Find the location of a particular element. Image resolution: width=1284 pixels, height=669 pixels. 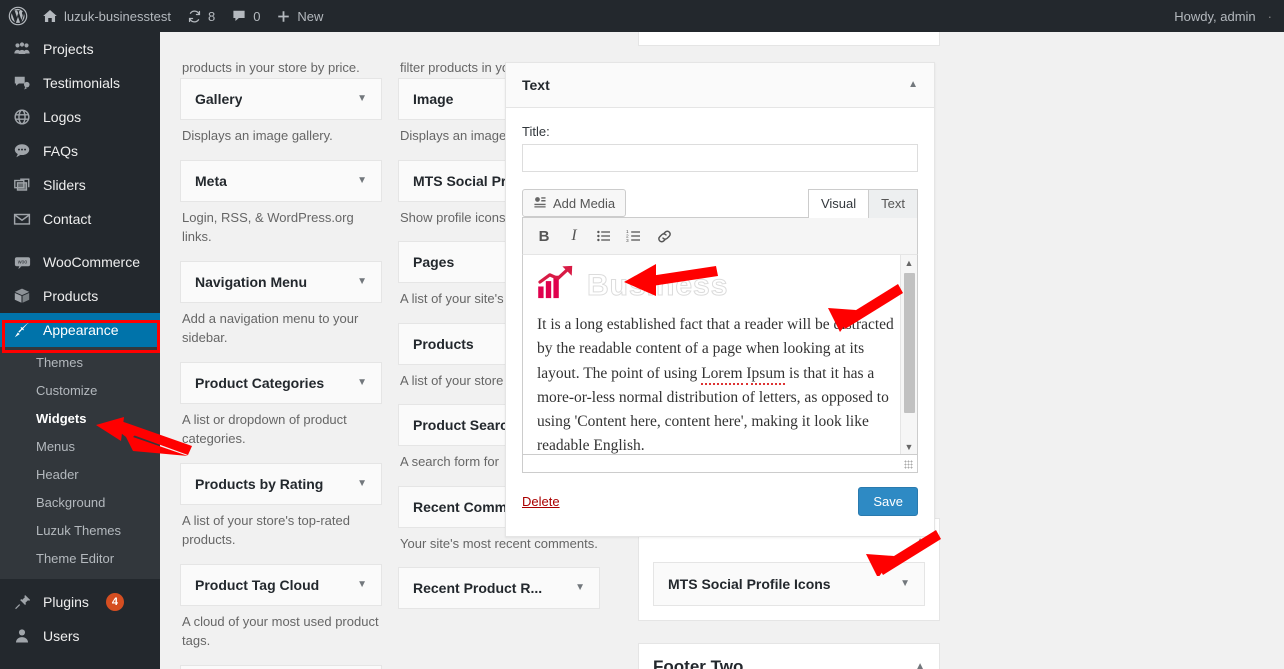

scrollbar-track is located at coordinates (909, 355).